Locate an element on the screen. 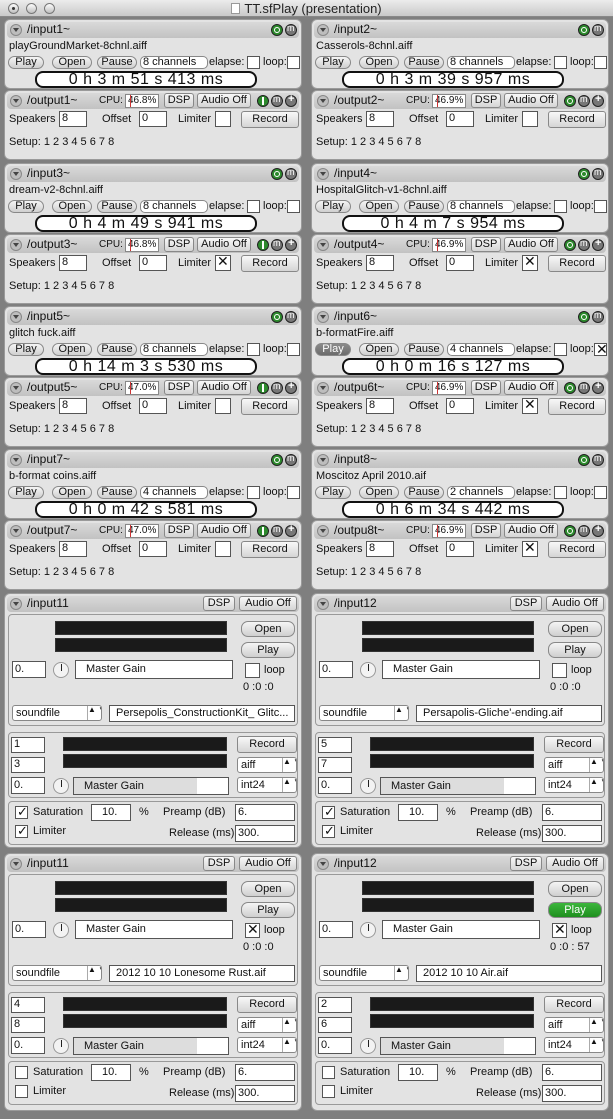 The height and width of the screenshot is (1119, 613). record-gain-knob is located at coordinates (368, 786).